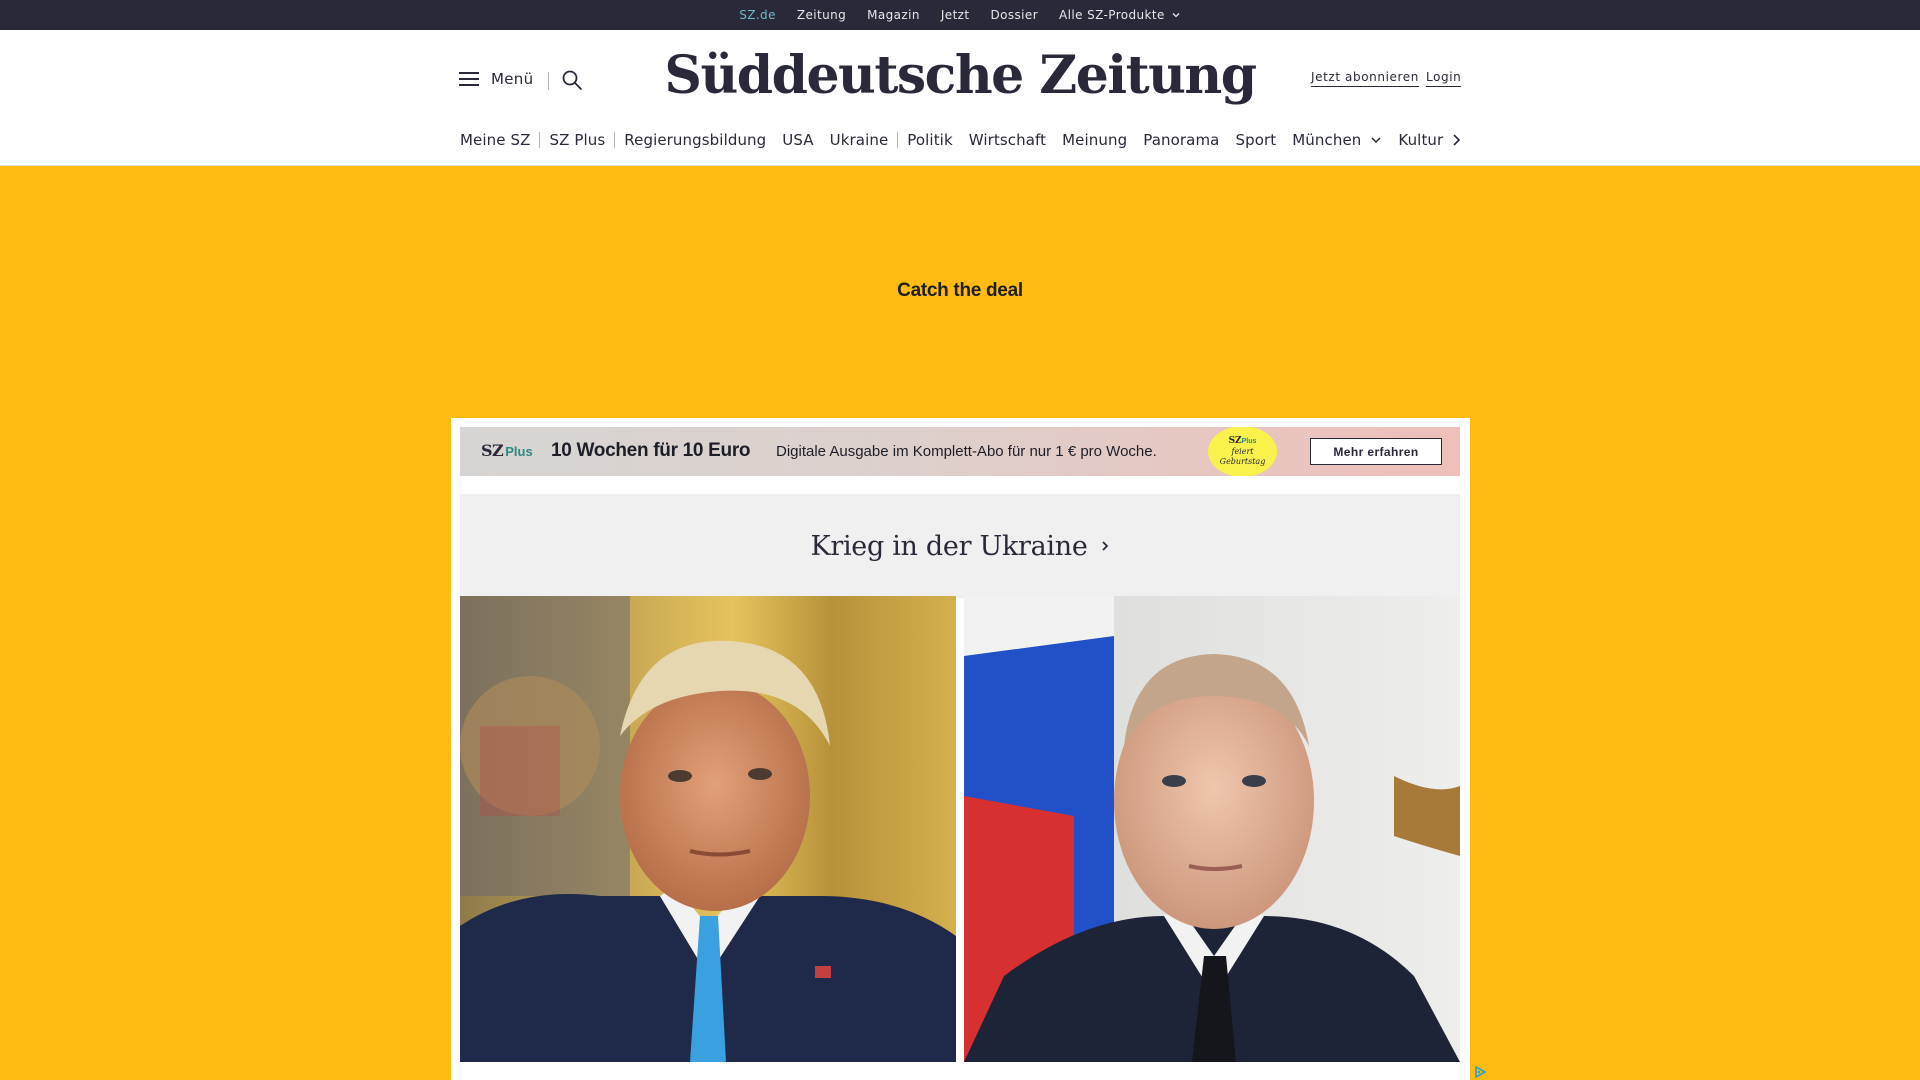 This screenshot has height=1080, width=1920. I want to click on topbar-link-alle-produkte-label: Alle SZ-Produkte, so click(1112, 15).